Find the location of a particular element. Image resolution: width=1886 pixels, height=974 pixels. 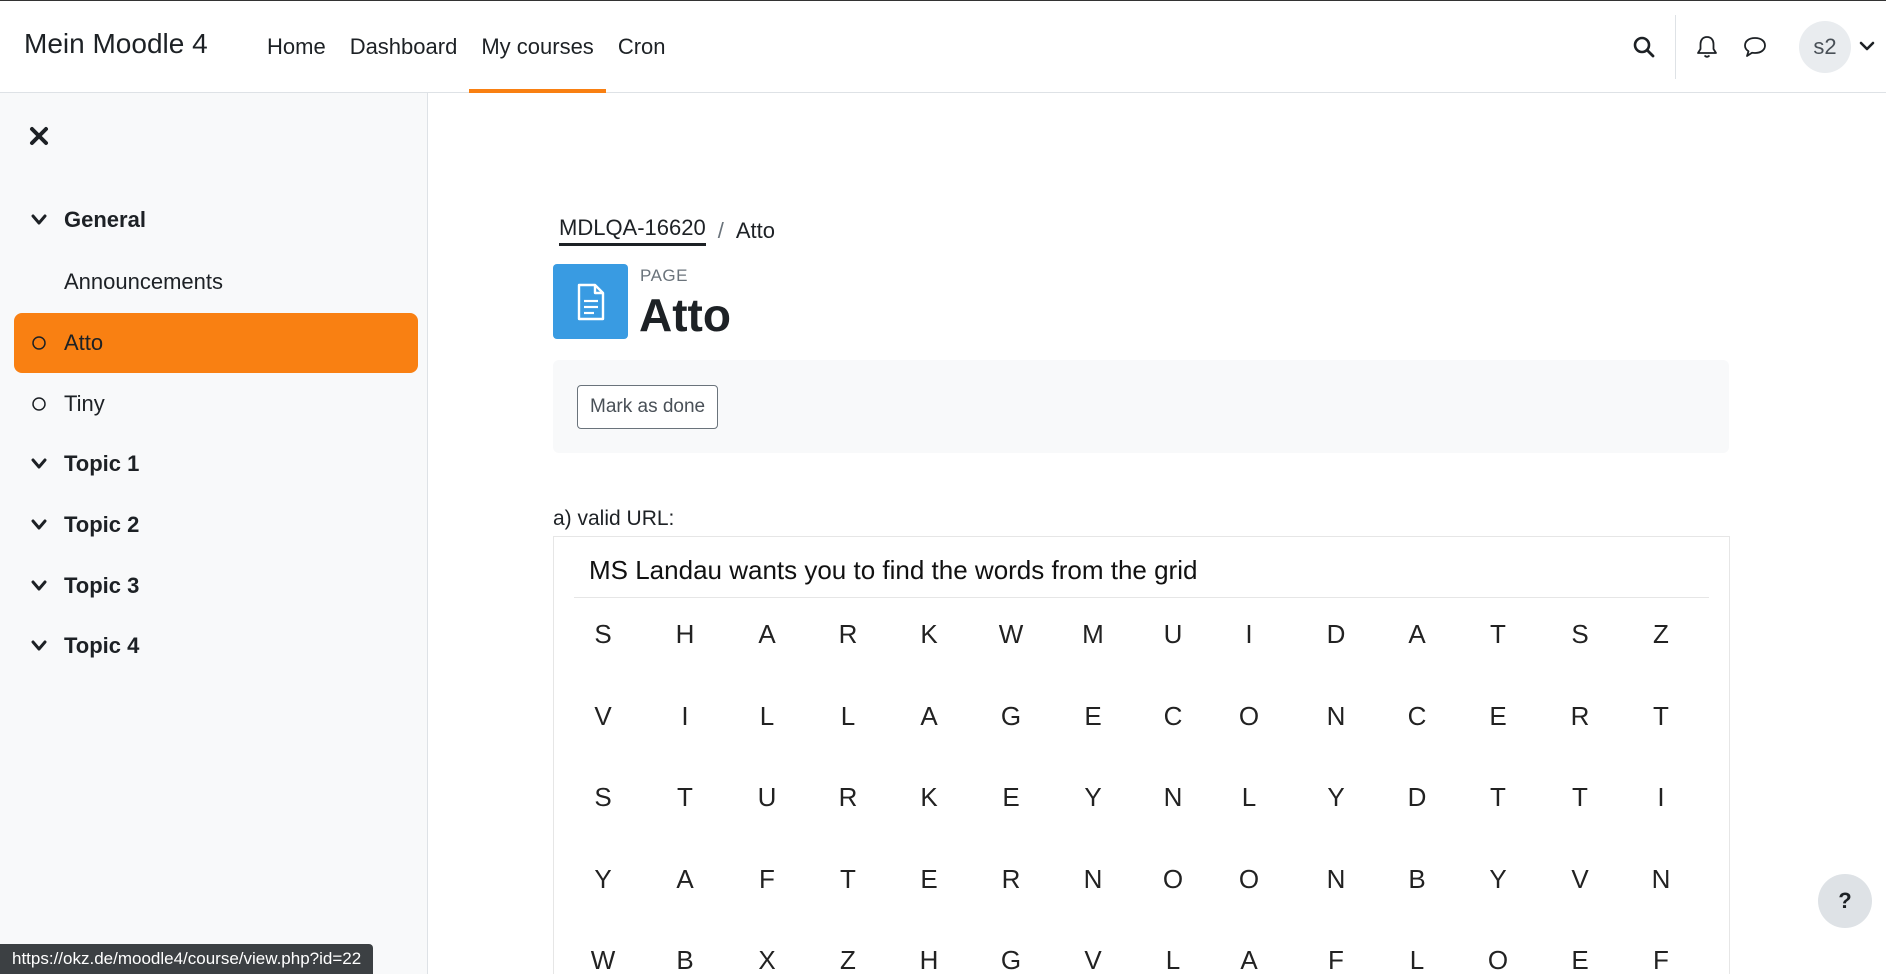

section-topic-3: Topic 3 is located at coordinates (216, 586).